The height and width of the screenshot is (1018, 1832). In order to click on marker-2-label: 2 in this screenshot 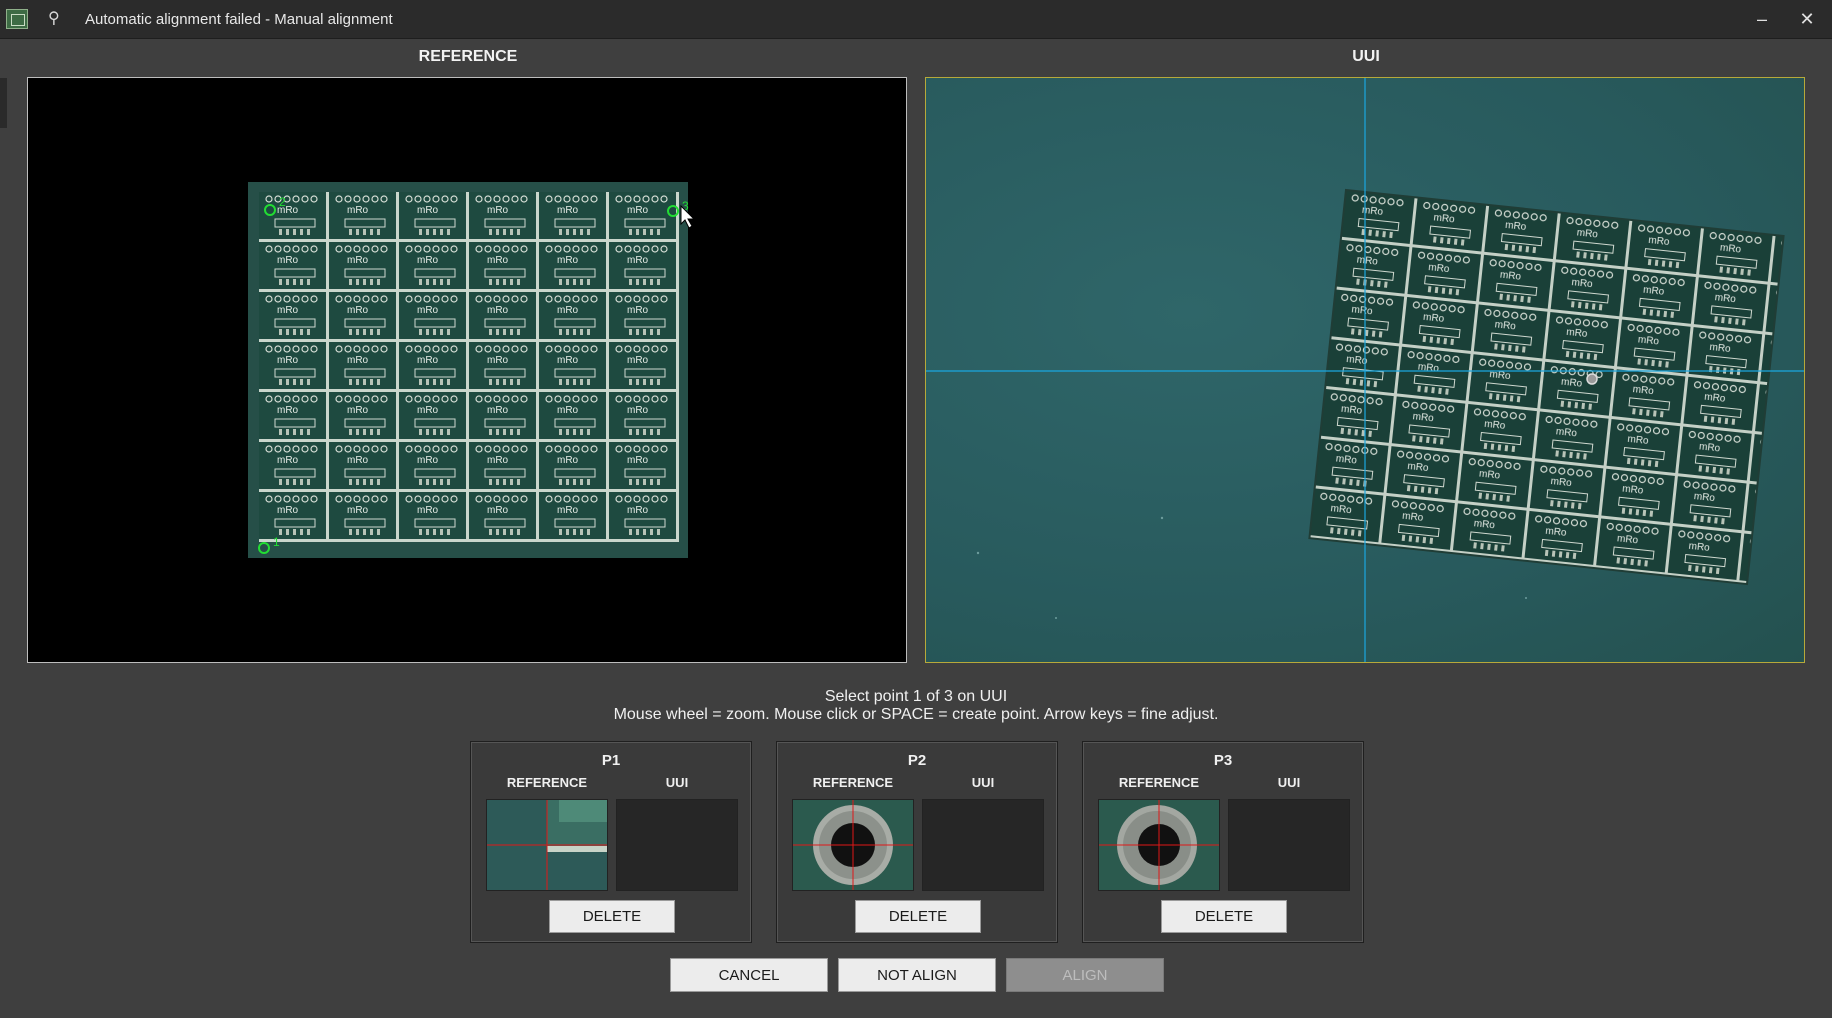, I will do `click(282, 202)`.